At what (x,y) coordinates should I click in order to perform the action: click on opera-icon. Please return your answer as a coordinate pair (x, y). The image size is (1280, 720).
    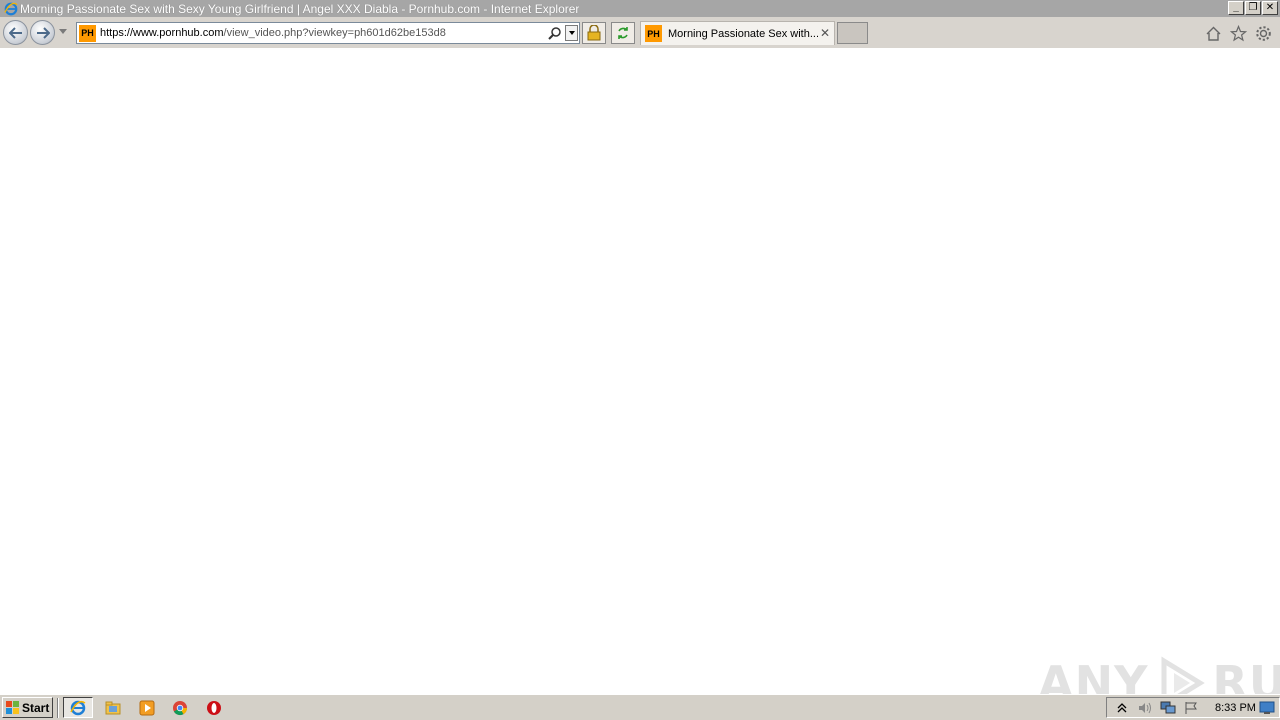
    Looking at the image, I should click on (214, 707).